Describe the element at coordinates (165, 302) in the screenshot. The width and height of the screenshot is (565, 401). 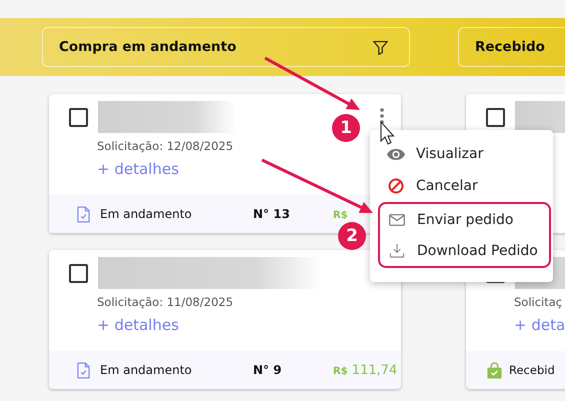
I see `request-date: Solicitação: 11/08/2025` at that location.